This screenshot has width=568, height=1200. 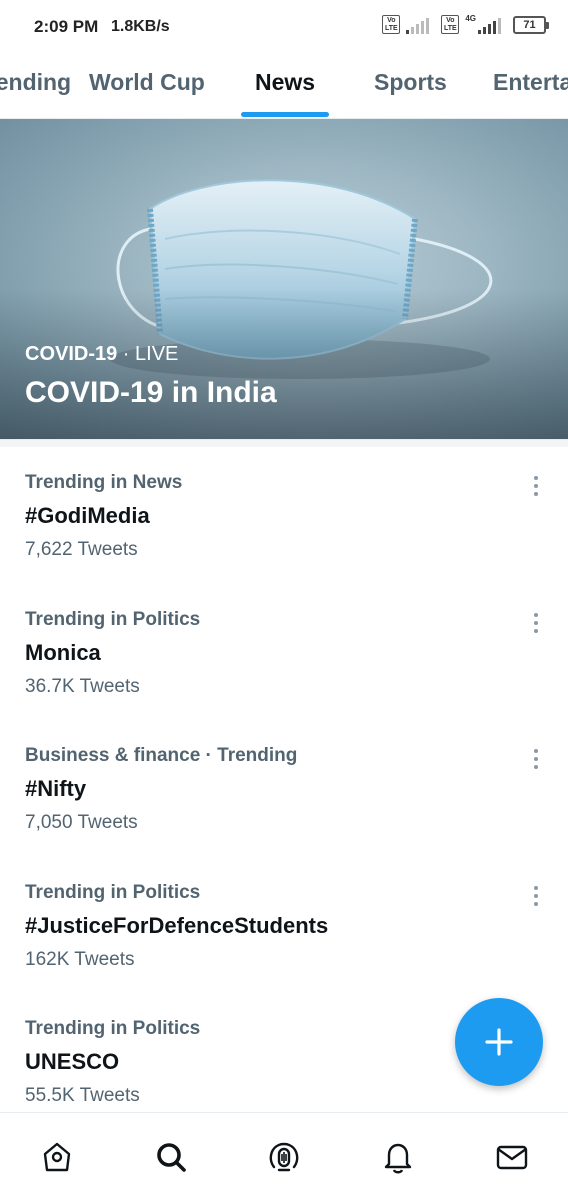 What do you see at coordinates (87, 515) in the screenshot?
I see `trend-name: #GodiMedia` at bounding box center [87, 515].